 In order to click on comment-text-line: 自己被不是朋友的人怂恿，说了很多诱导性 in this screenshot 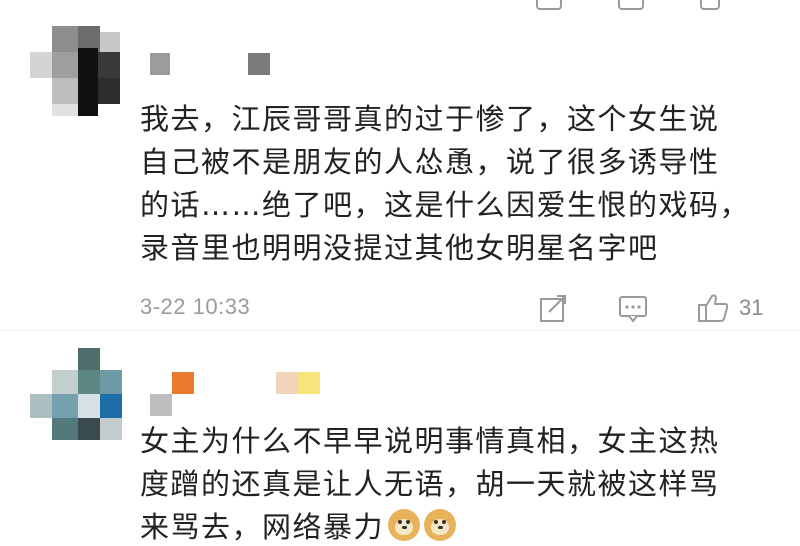, I will do `click(430, 162)`.